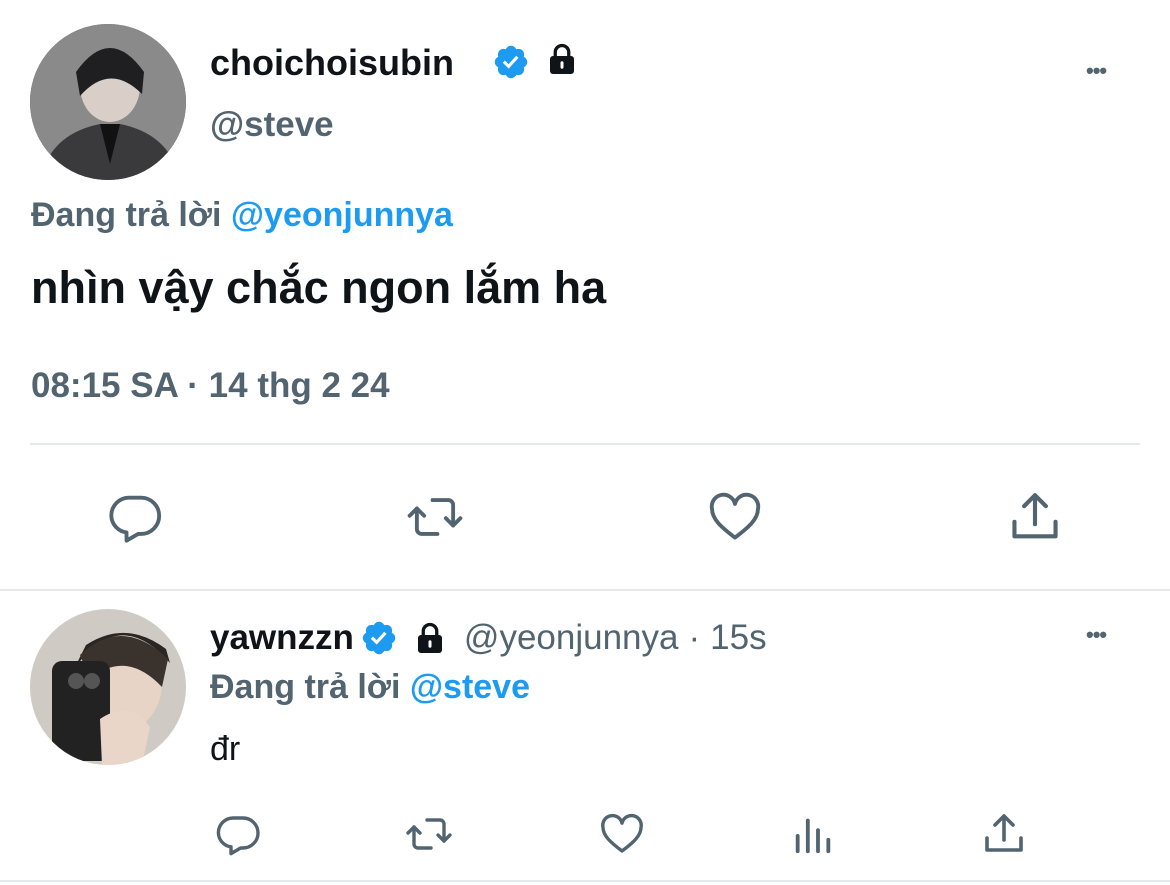 Image resolution: width=1170 pixels, height=885 pixels. What do you see at coordinates (585, 590) in the screenshot?
I see `tweet-separator` at bounding box center [585, 590].